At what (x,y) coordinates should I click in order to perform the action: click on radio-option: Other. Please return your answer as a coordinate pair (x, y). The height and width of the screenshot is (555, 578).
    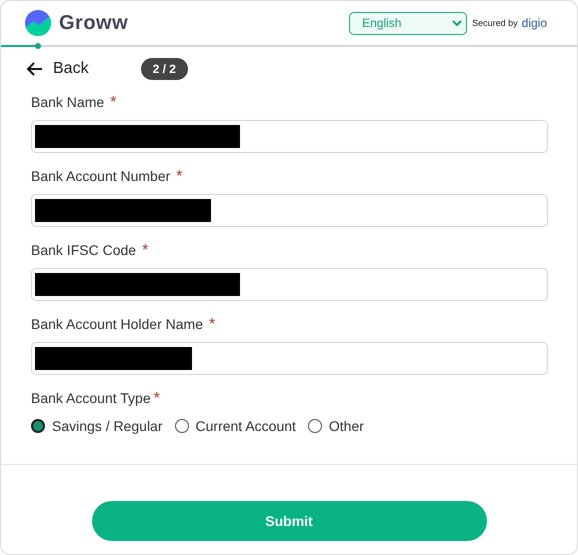
    Looking at the image, I should click on (336, 426).